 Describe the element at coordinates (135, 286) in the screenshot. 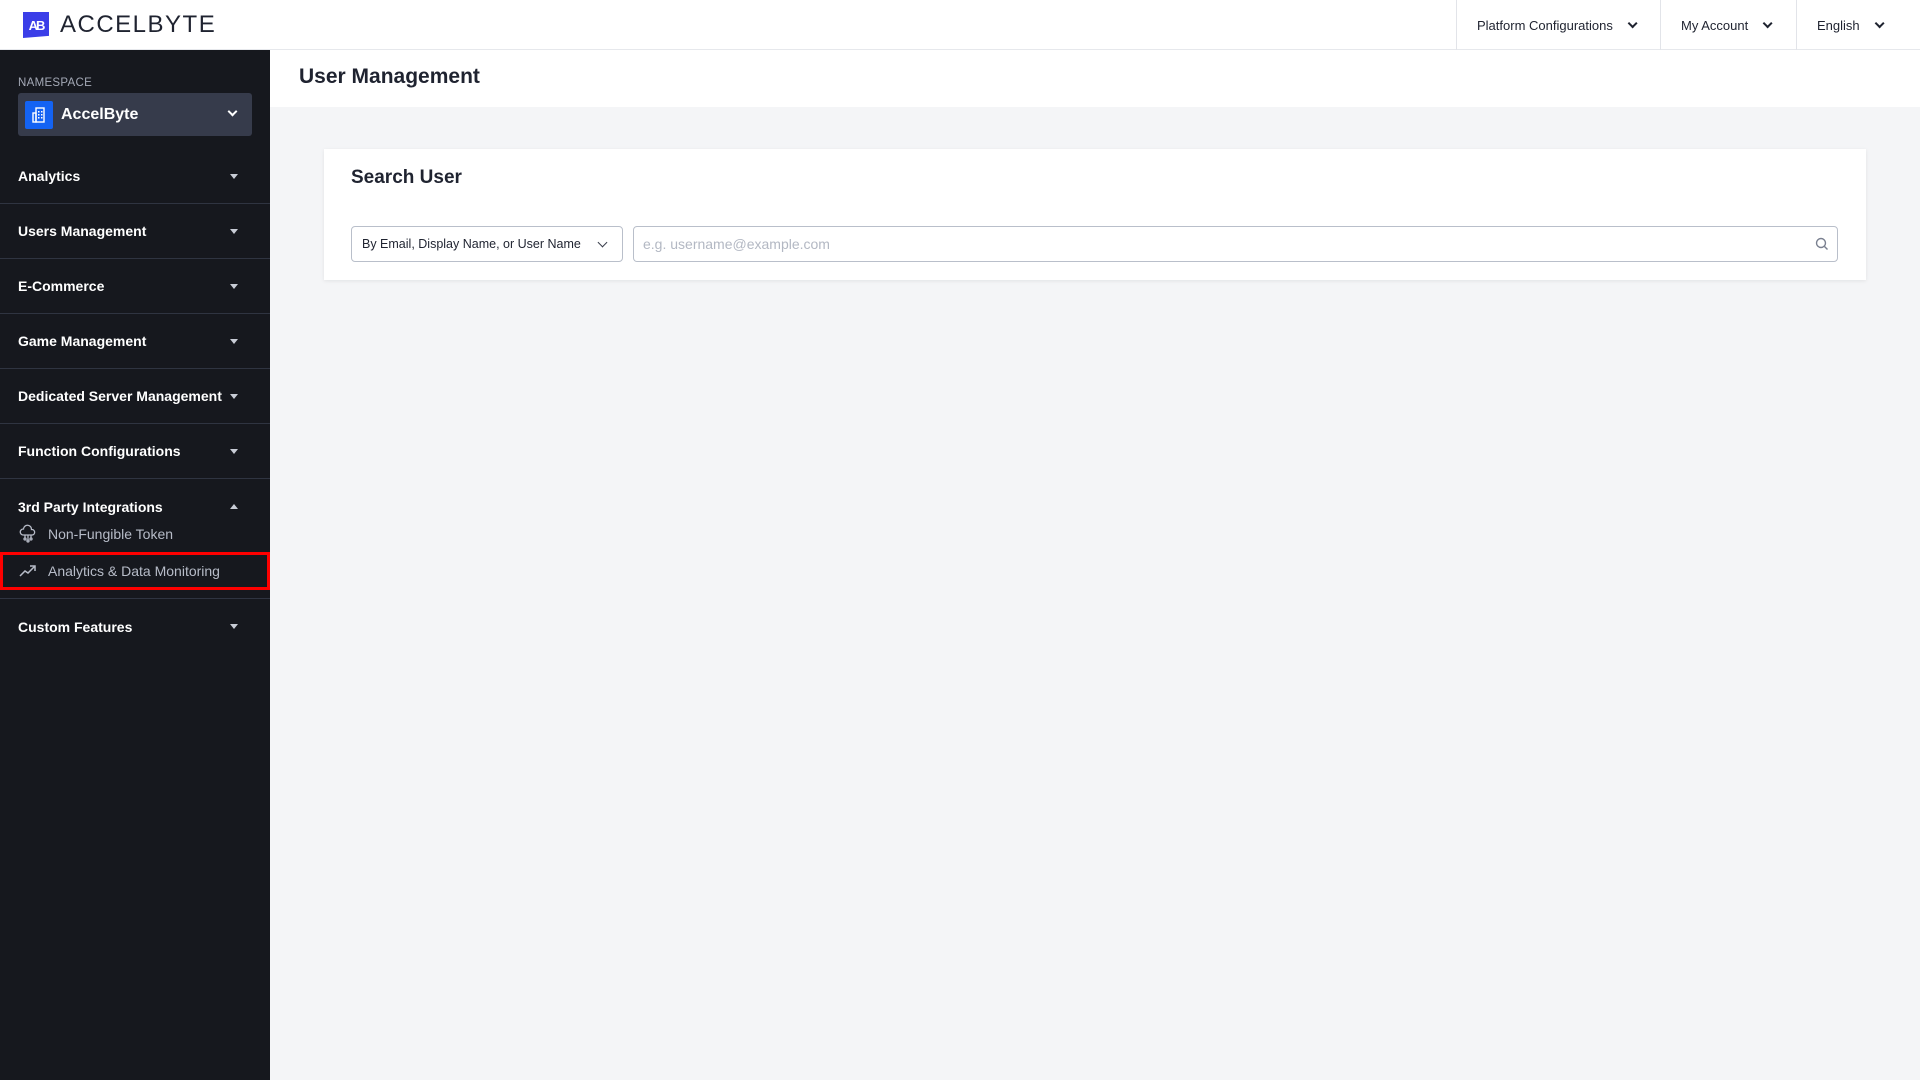

I see `sidebar-item-e-commerce: E-Commerce` at that location.